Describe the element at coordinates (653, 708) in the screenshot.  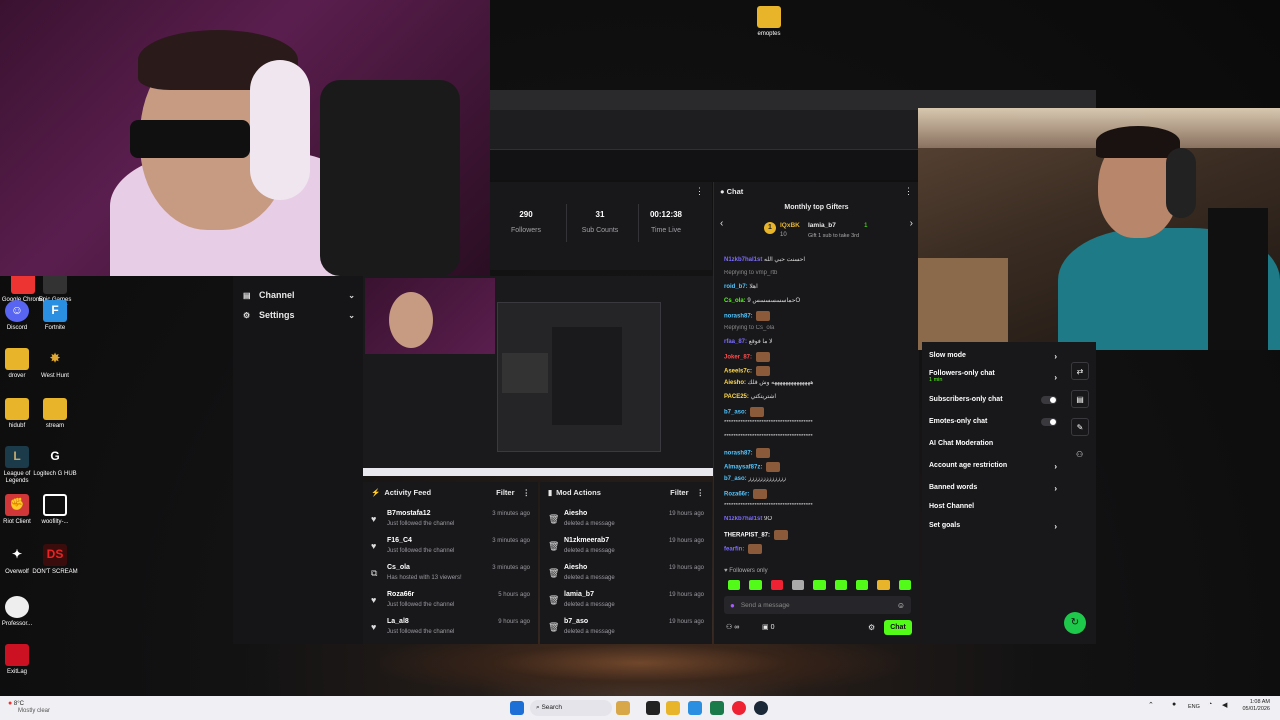
I see `task-view-icon` at that location.